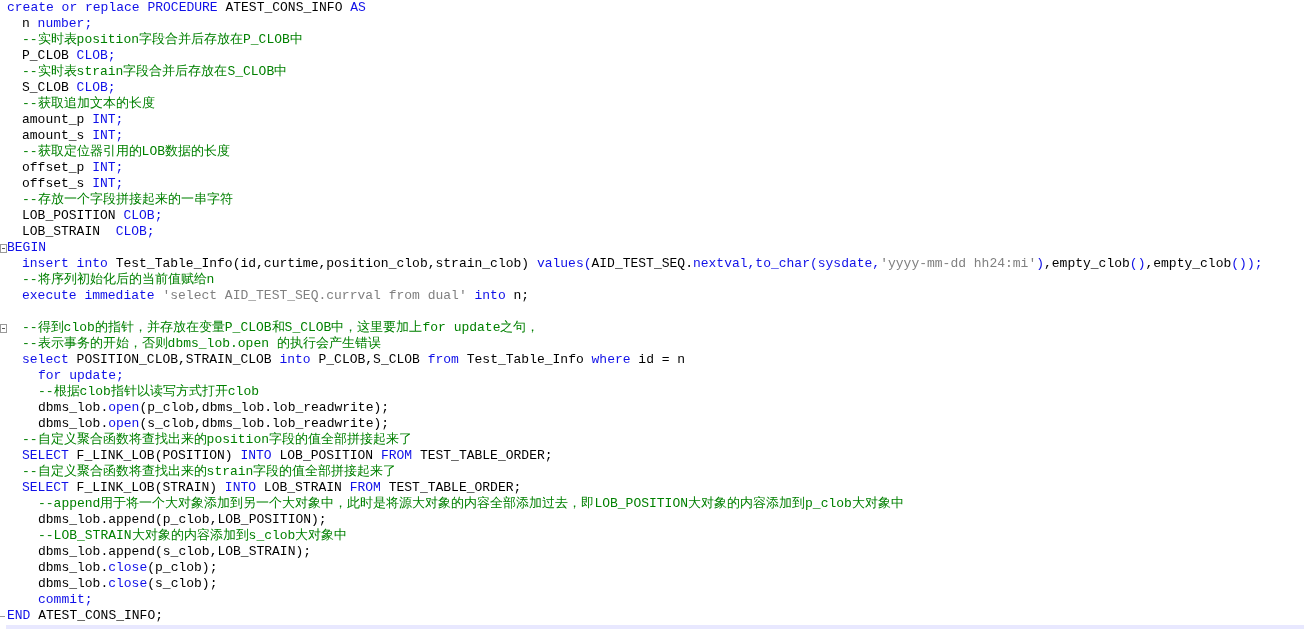 This screenshot has width=1304, height=629. Describe the element at coordinates (65, 600) in the screenshot. I see `code-line: commit;` at that location.